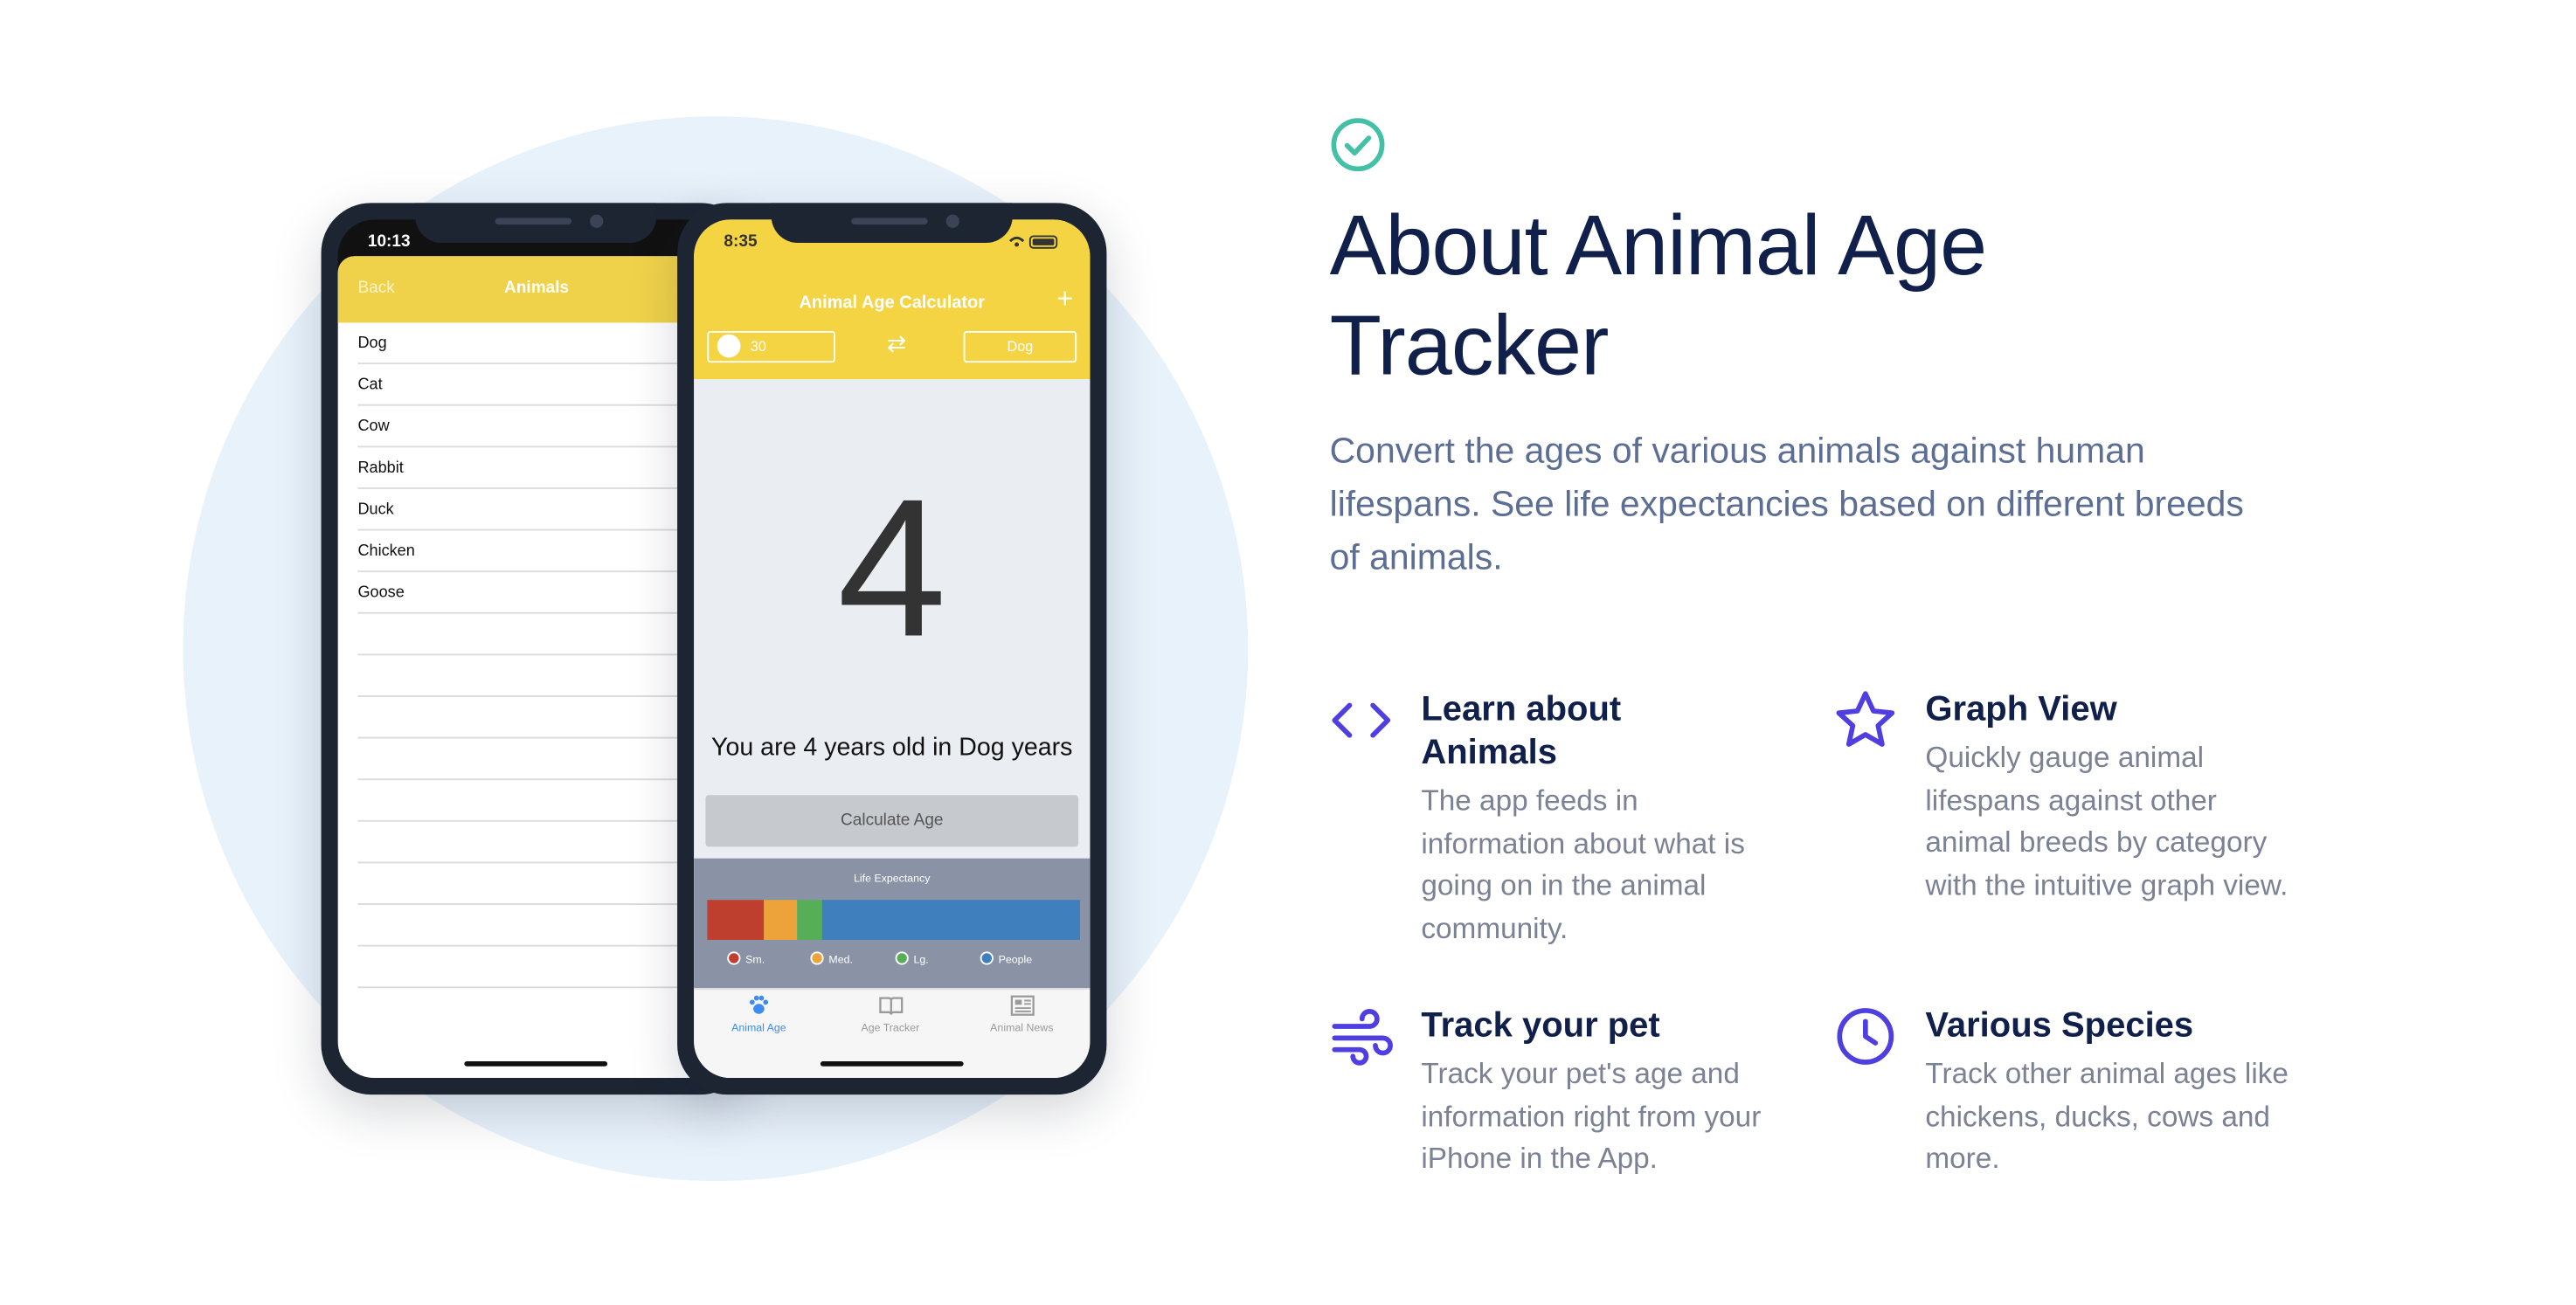  Describe the element at coordinates (1064, 299) in the screenshot. I see `add-icon: +` at that location.